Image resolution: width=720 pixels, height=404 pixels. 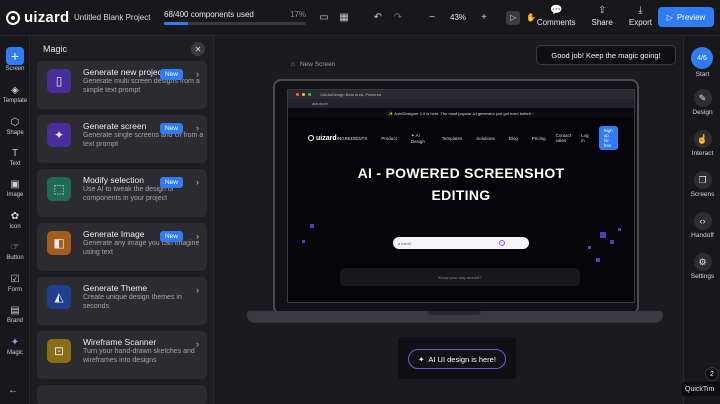 What do you see at coordinates (293, 64) in the screenshot?
I see `home-icon: ⌂` at bounding box center [293, 64].